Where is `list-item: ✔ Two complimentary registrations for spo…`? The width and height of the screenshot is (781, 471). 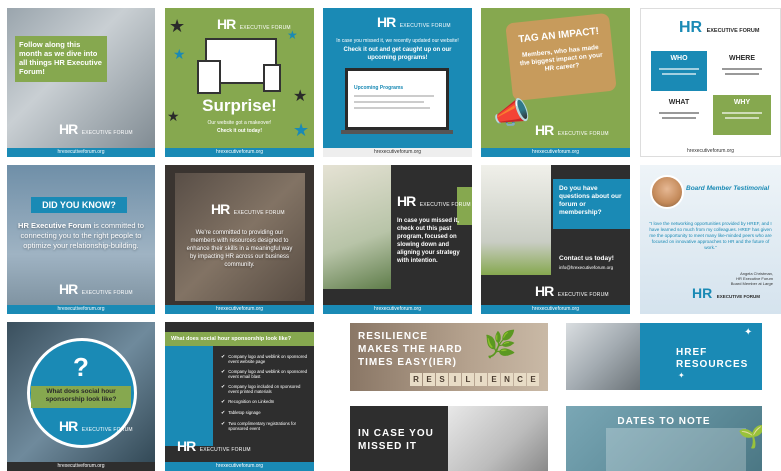
list-item: ✔ Two complimentary registrations for spo… is located at coordinates (259, 426).